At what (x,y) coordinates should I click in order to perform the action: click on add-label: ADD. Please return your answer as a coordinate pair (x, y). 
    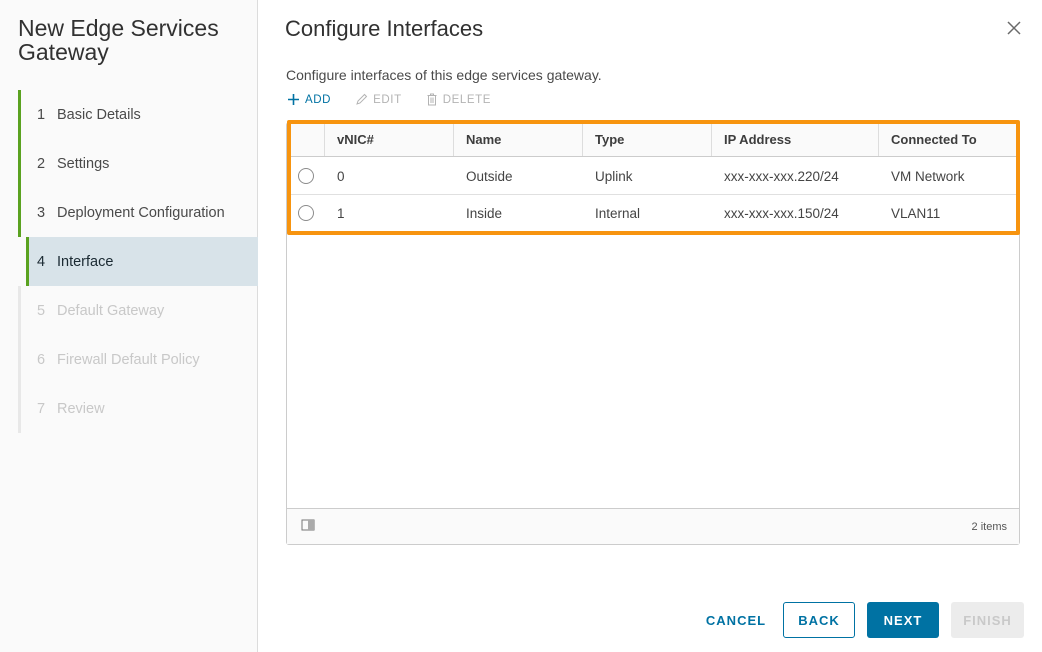
    Looking at the image, I should click on (318, 99).